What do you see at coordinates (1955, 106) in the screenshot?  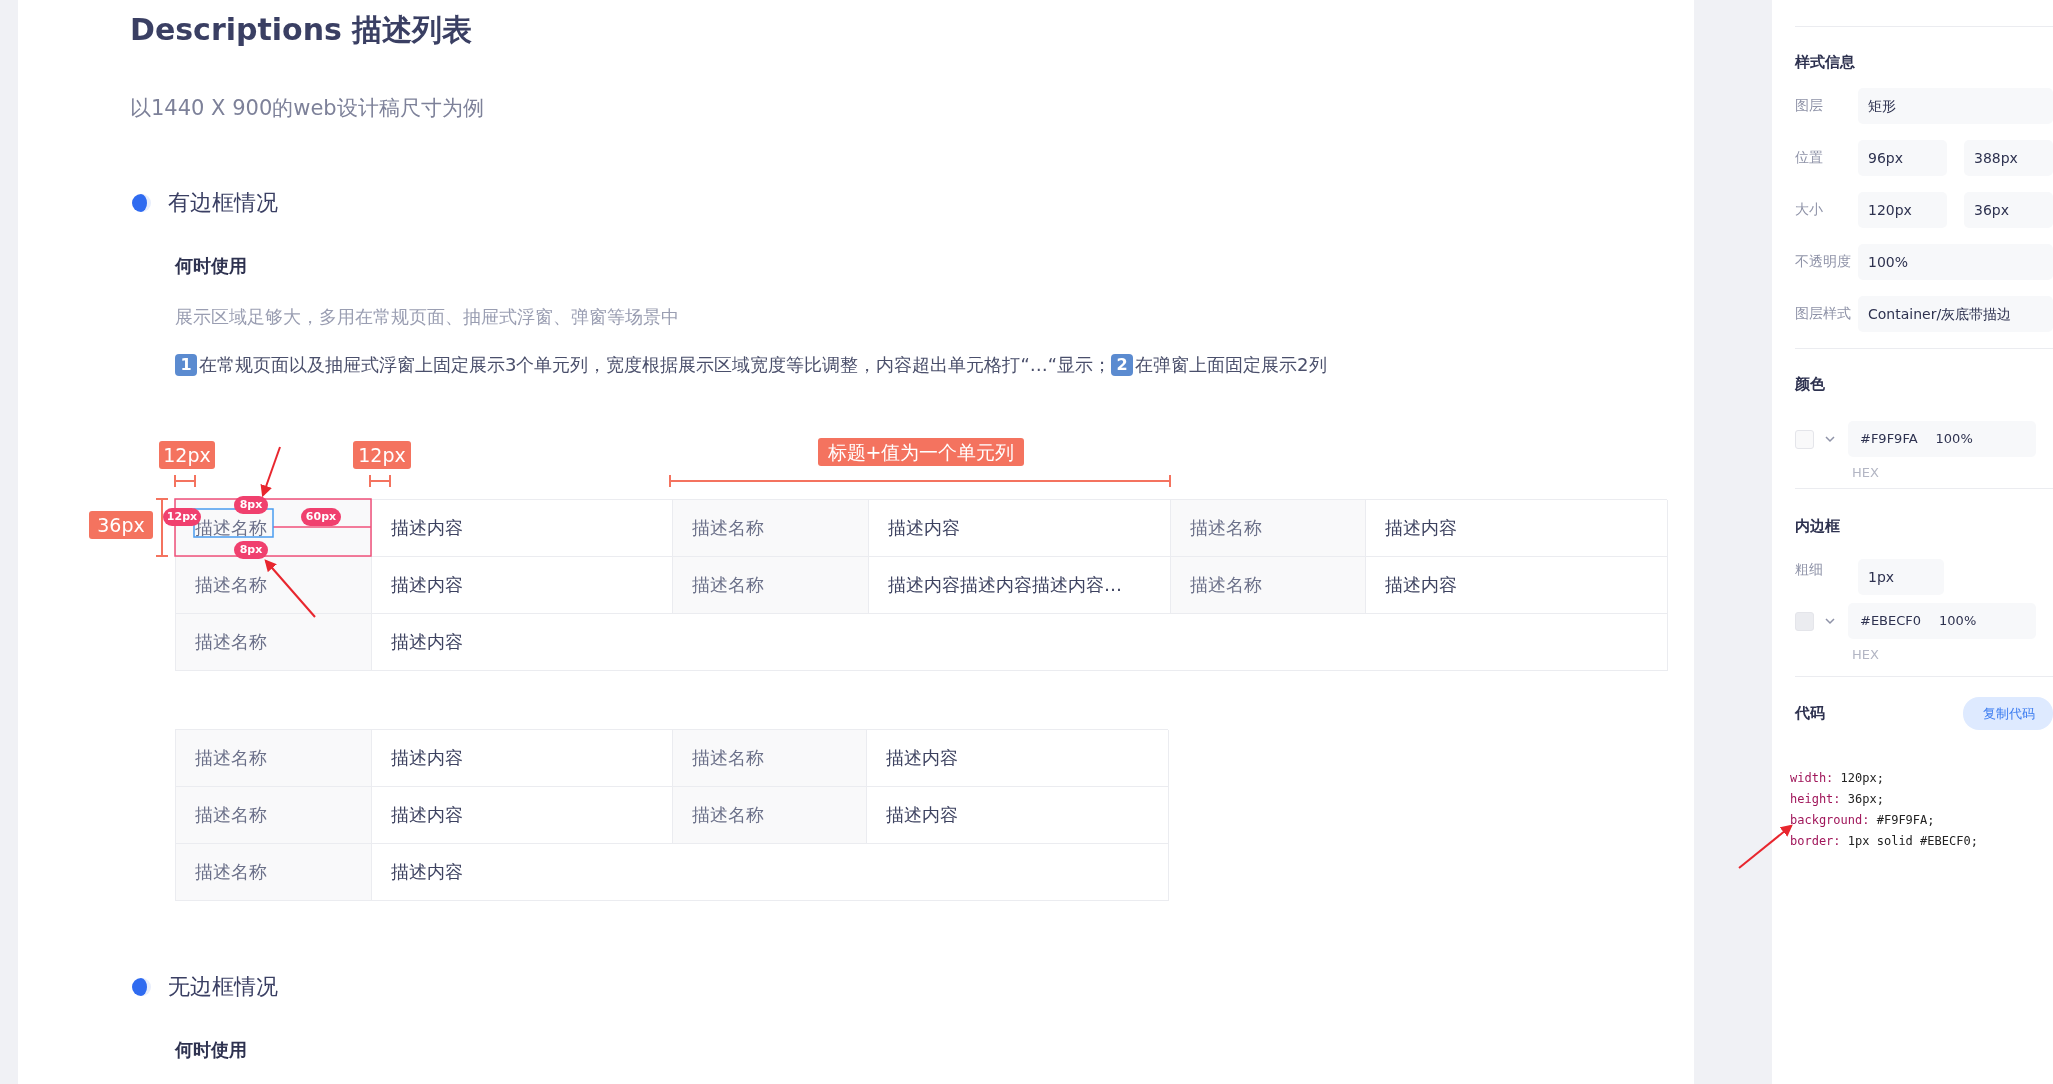 I see `property-field: 矩形` at bounding box center [1955, 106].